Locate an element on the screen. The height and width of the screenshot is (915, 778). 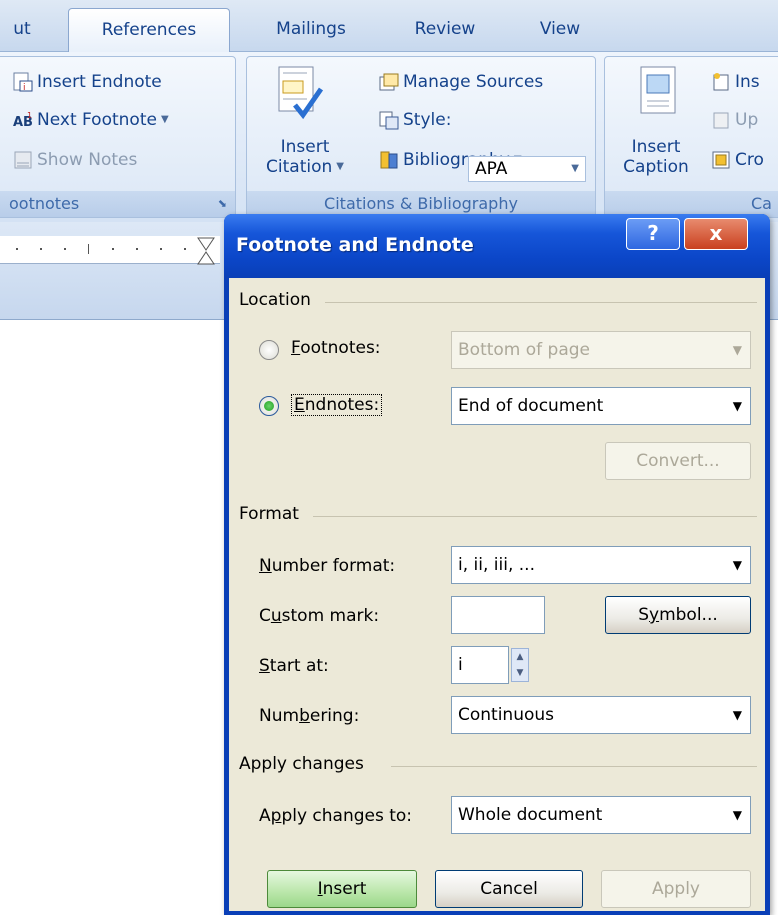
apply-changes-to-label: Apply changes to: is located at coordinates (336, 816).